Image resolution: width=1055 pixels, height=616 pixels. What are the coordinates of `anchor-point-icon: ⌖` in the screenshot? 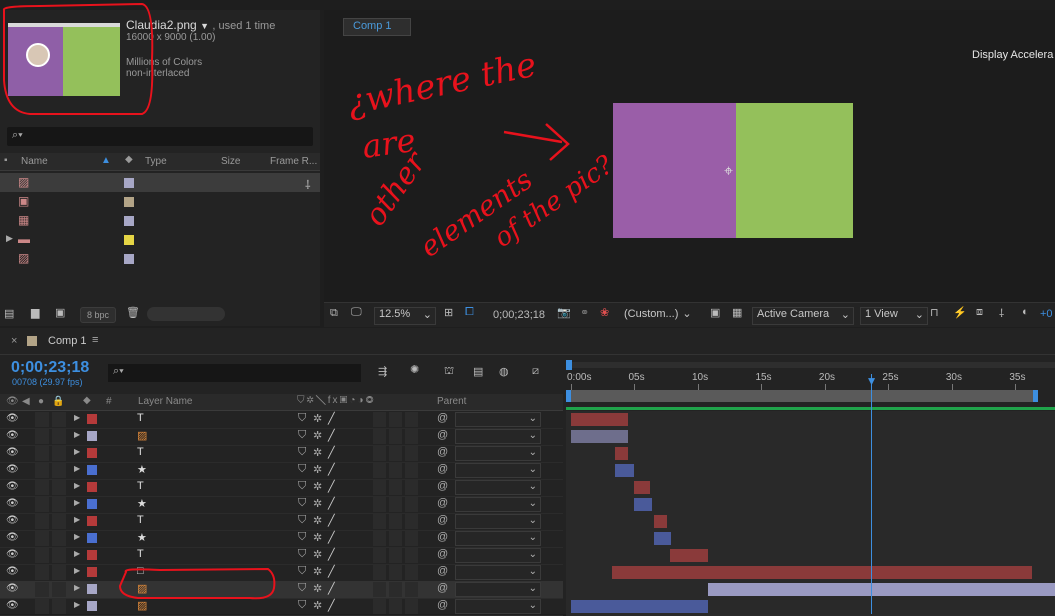 It's located at (728, 172).